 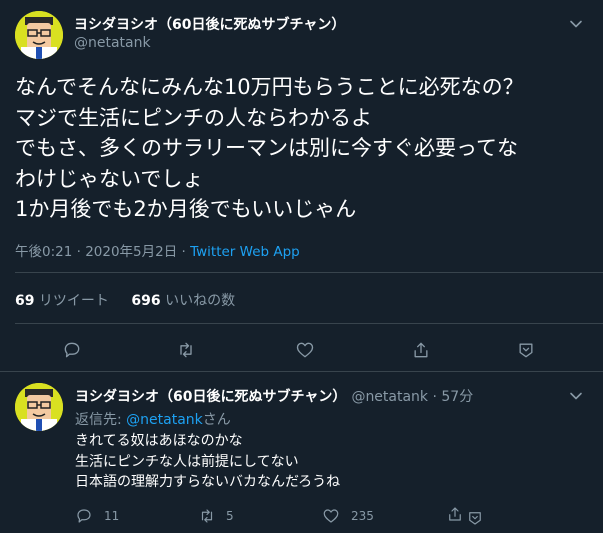 What do you see at coordinates (216, 420) in the screenshot?
I see `reply-to-suffix: さん` at bounding box center [216, 420].